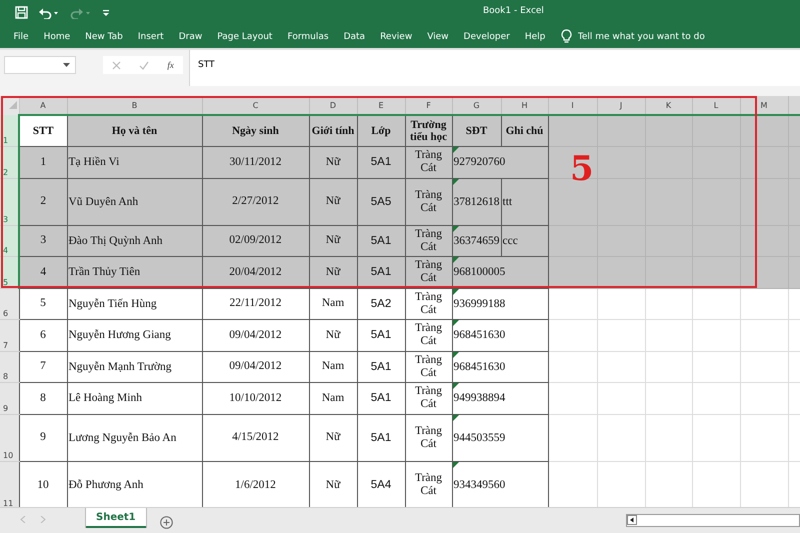 This screenshot has height=533, width=800. Describe the element at coordinates (487, 37) in the screenshot. I see `ribbon-tab: Developer` at that location.